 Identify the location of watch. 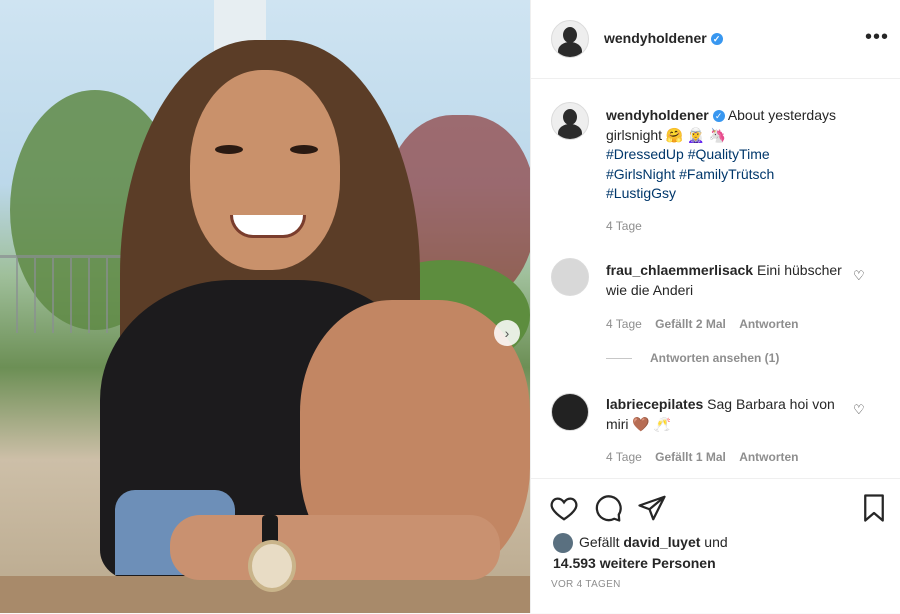
(272, 566).